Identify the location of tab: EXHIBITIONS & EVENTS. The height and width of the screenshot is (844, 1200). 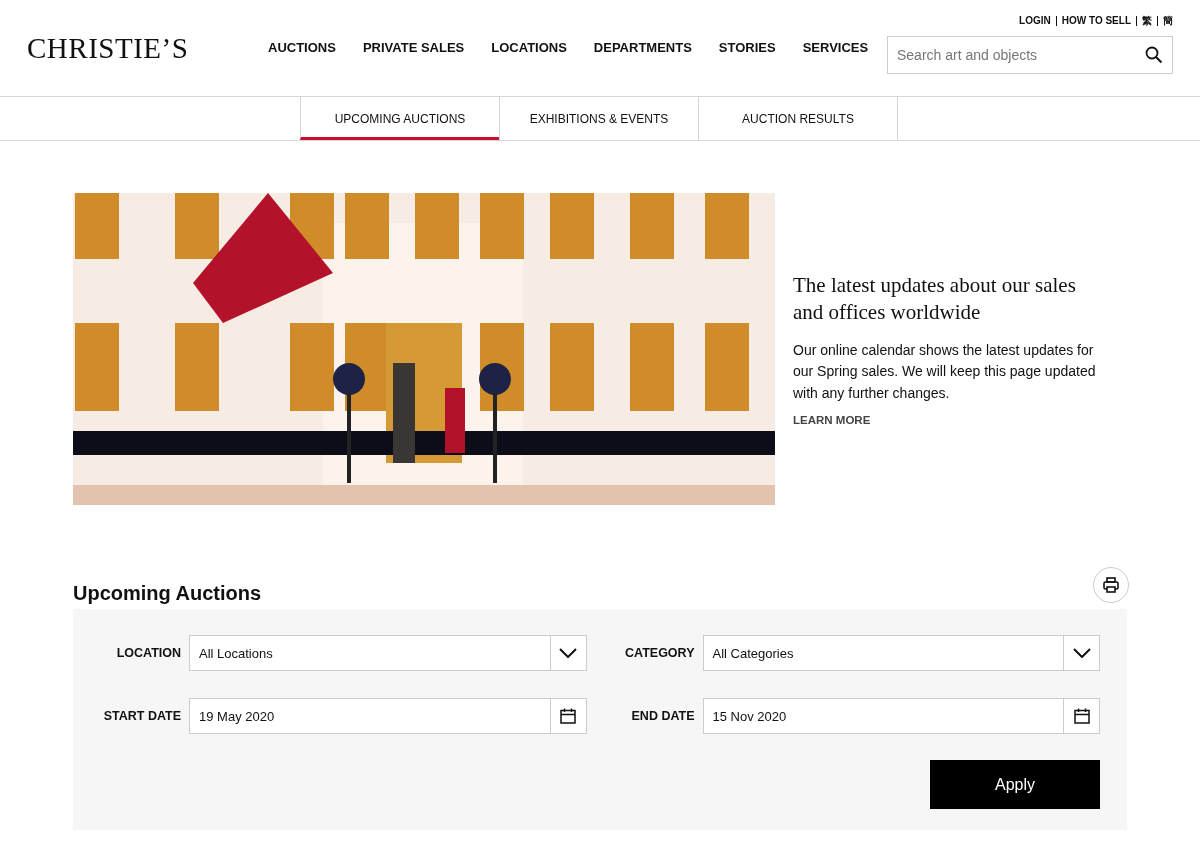
(598, 118).